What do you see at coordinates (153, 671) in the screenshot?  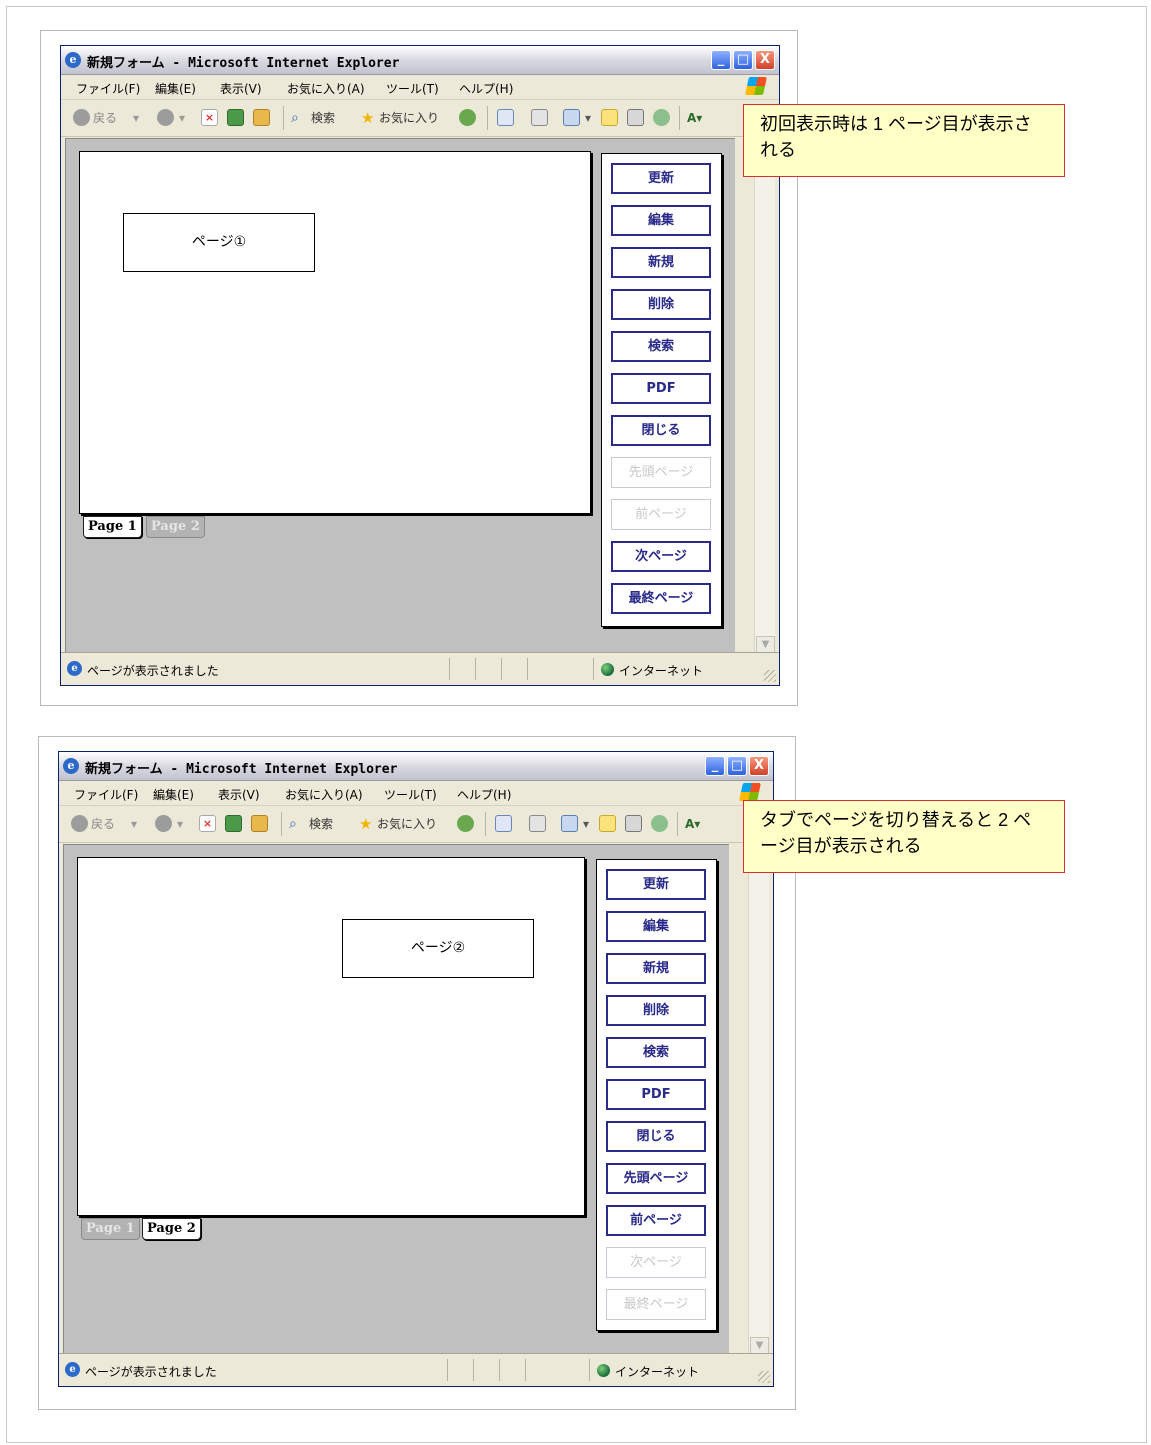 I see `status-text: ページが表示されました` at bounding box center [153, 671].